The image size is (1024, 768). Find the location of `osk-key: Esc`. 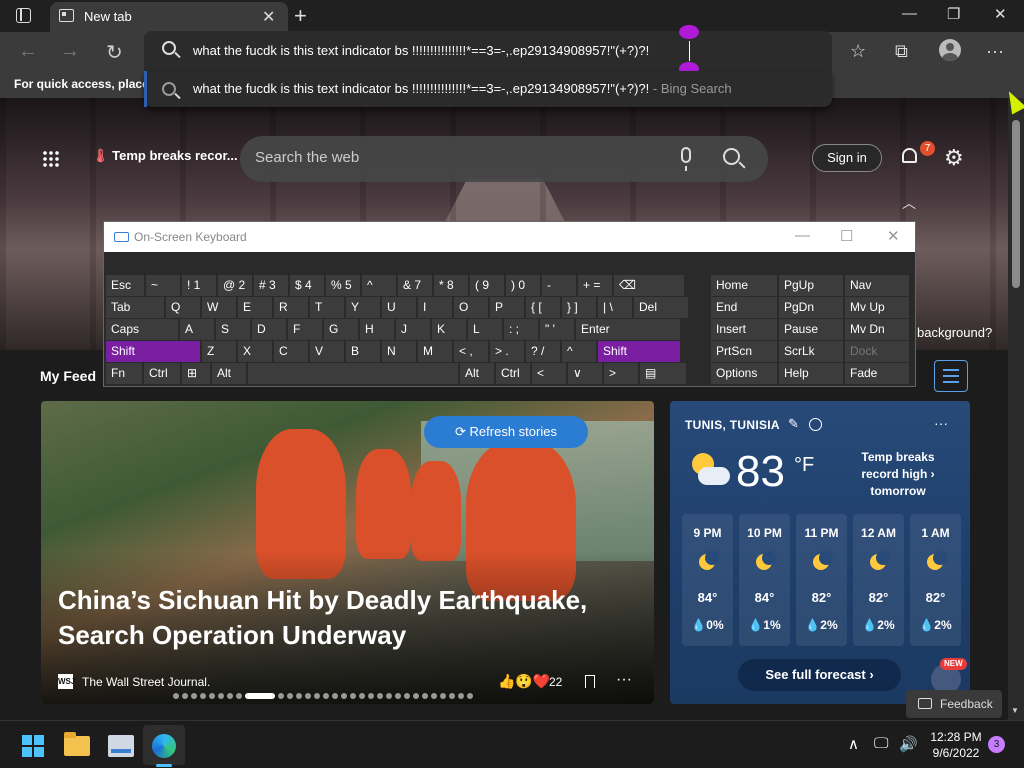

osk-key: Esc is located at coordinates (125, 285).